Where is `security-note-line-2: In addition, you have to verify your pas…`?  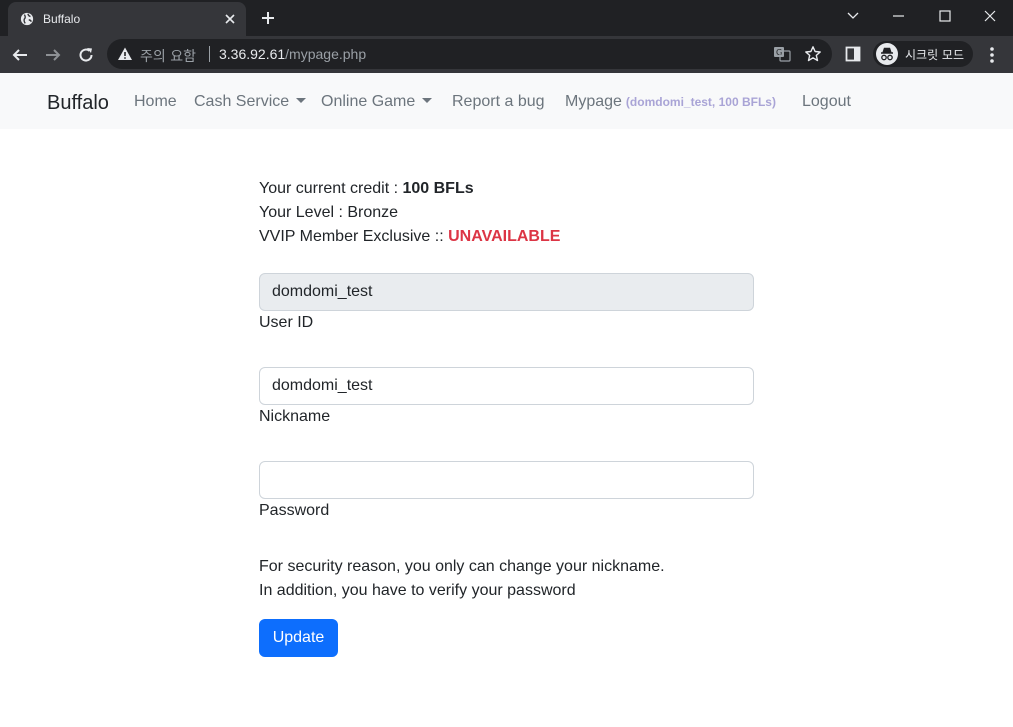
security-note-line-2: In addition, you have to verify your pas… is located at coordinates (417, 590).